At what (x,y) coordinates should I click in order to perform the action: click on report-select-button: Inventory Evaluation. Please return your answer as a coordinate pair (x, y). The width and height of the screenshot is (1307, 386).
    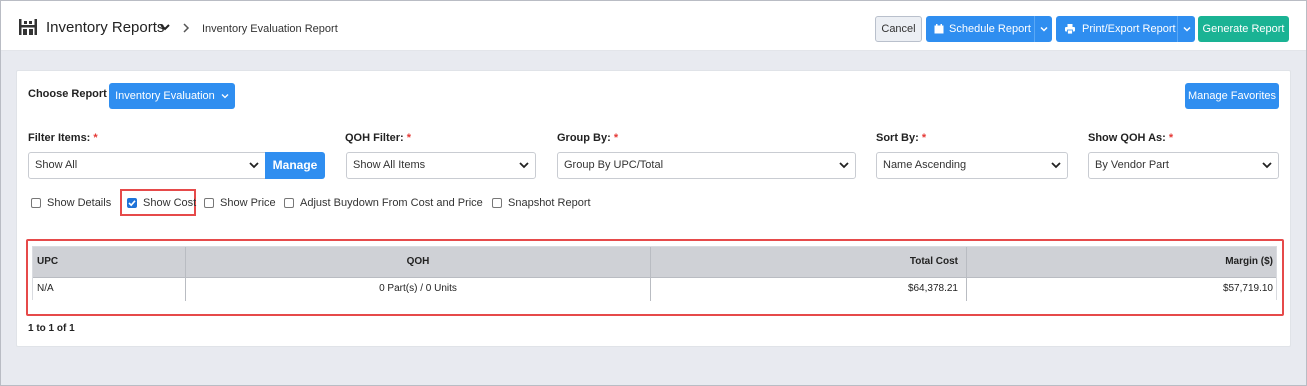
    Looking at the image, I should click on (172, 96).